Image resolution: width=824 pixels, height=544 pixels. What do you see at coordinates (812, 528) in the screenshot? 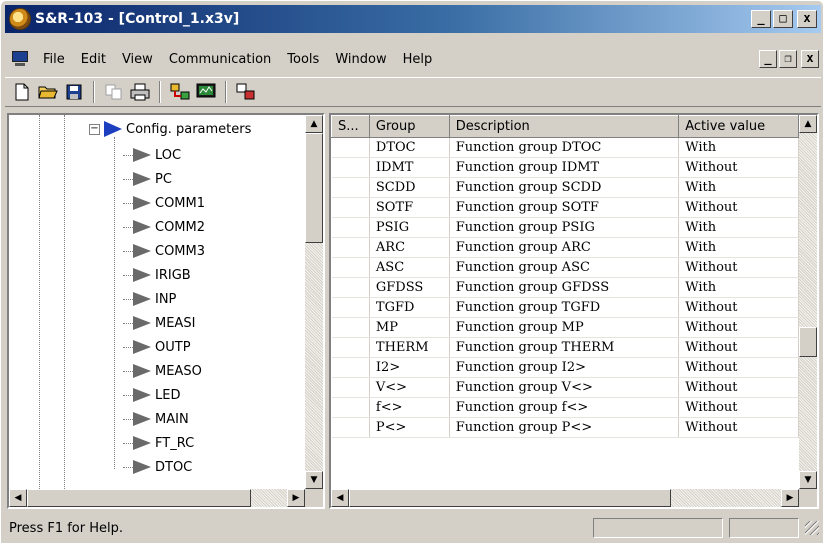
I see `resize-grip-icon` at bounding box center [812, 528].